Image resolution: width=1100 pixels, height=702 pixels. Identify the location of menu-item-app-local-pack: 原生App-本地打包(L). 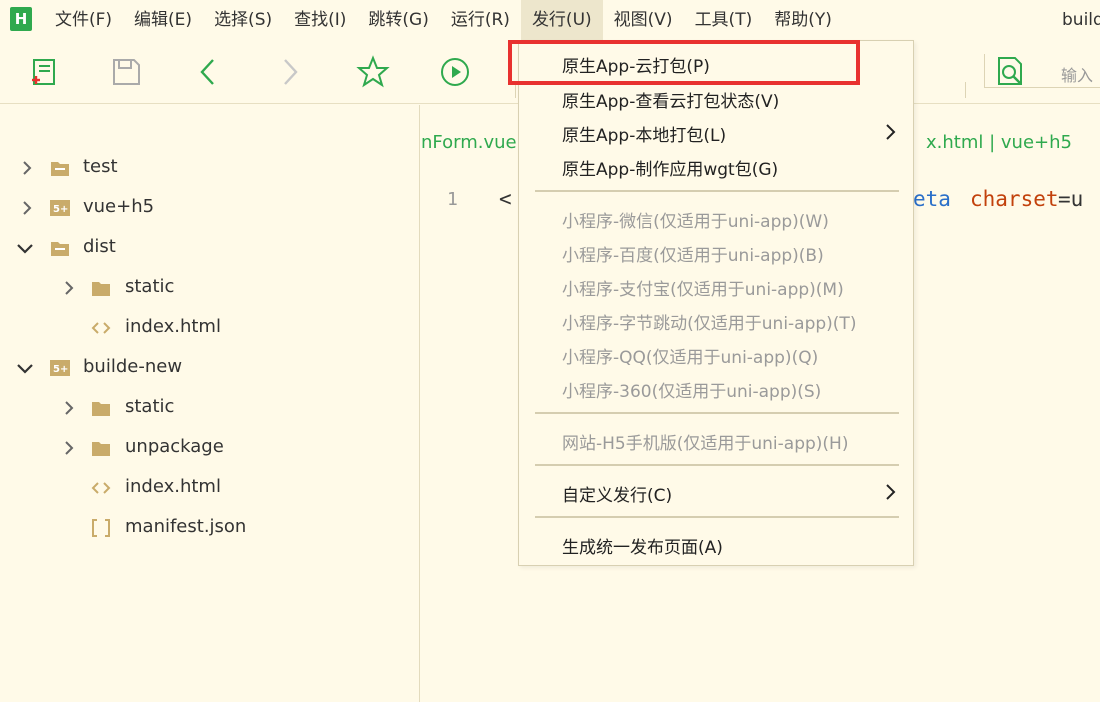
(716, 132).